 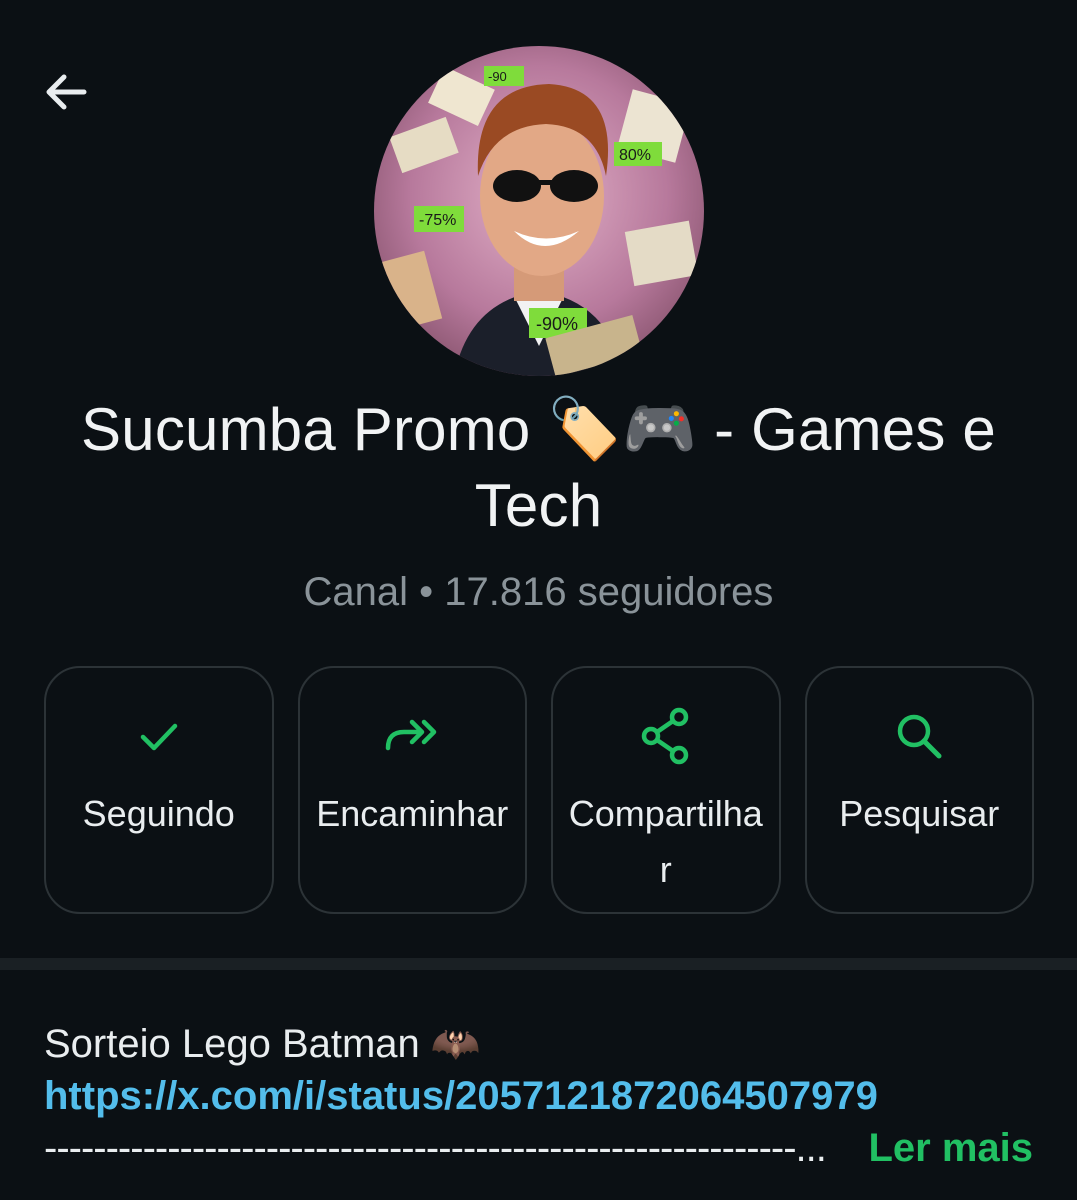 What do you see at coordinates (665, 841) in the screenshot?
I see `share-label: Compartilhar` at bounding box center [665, 841].